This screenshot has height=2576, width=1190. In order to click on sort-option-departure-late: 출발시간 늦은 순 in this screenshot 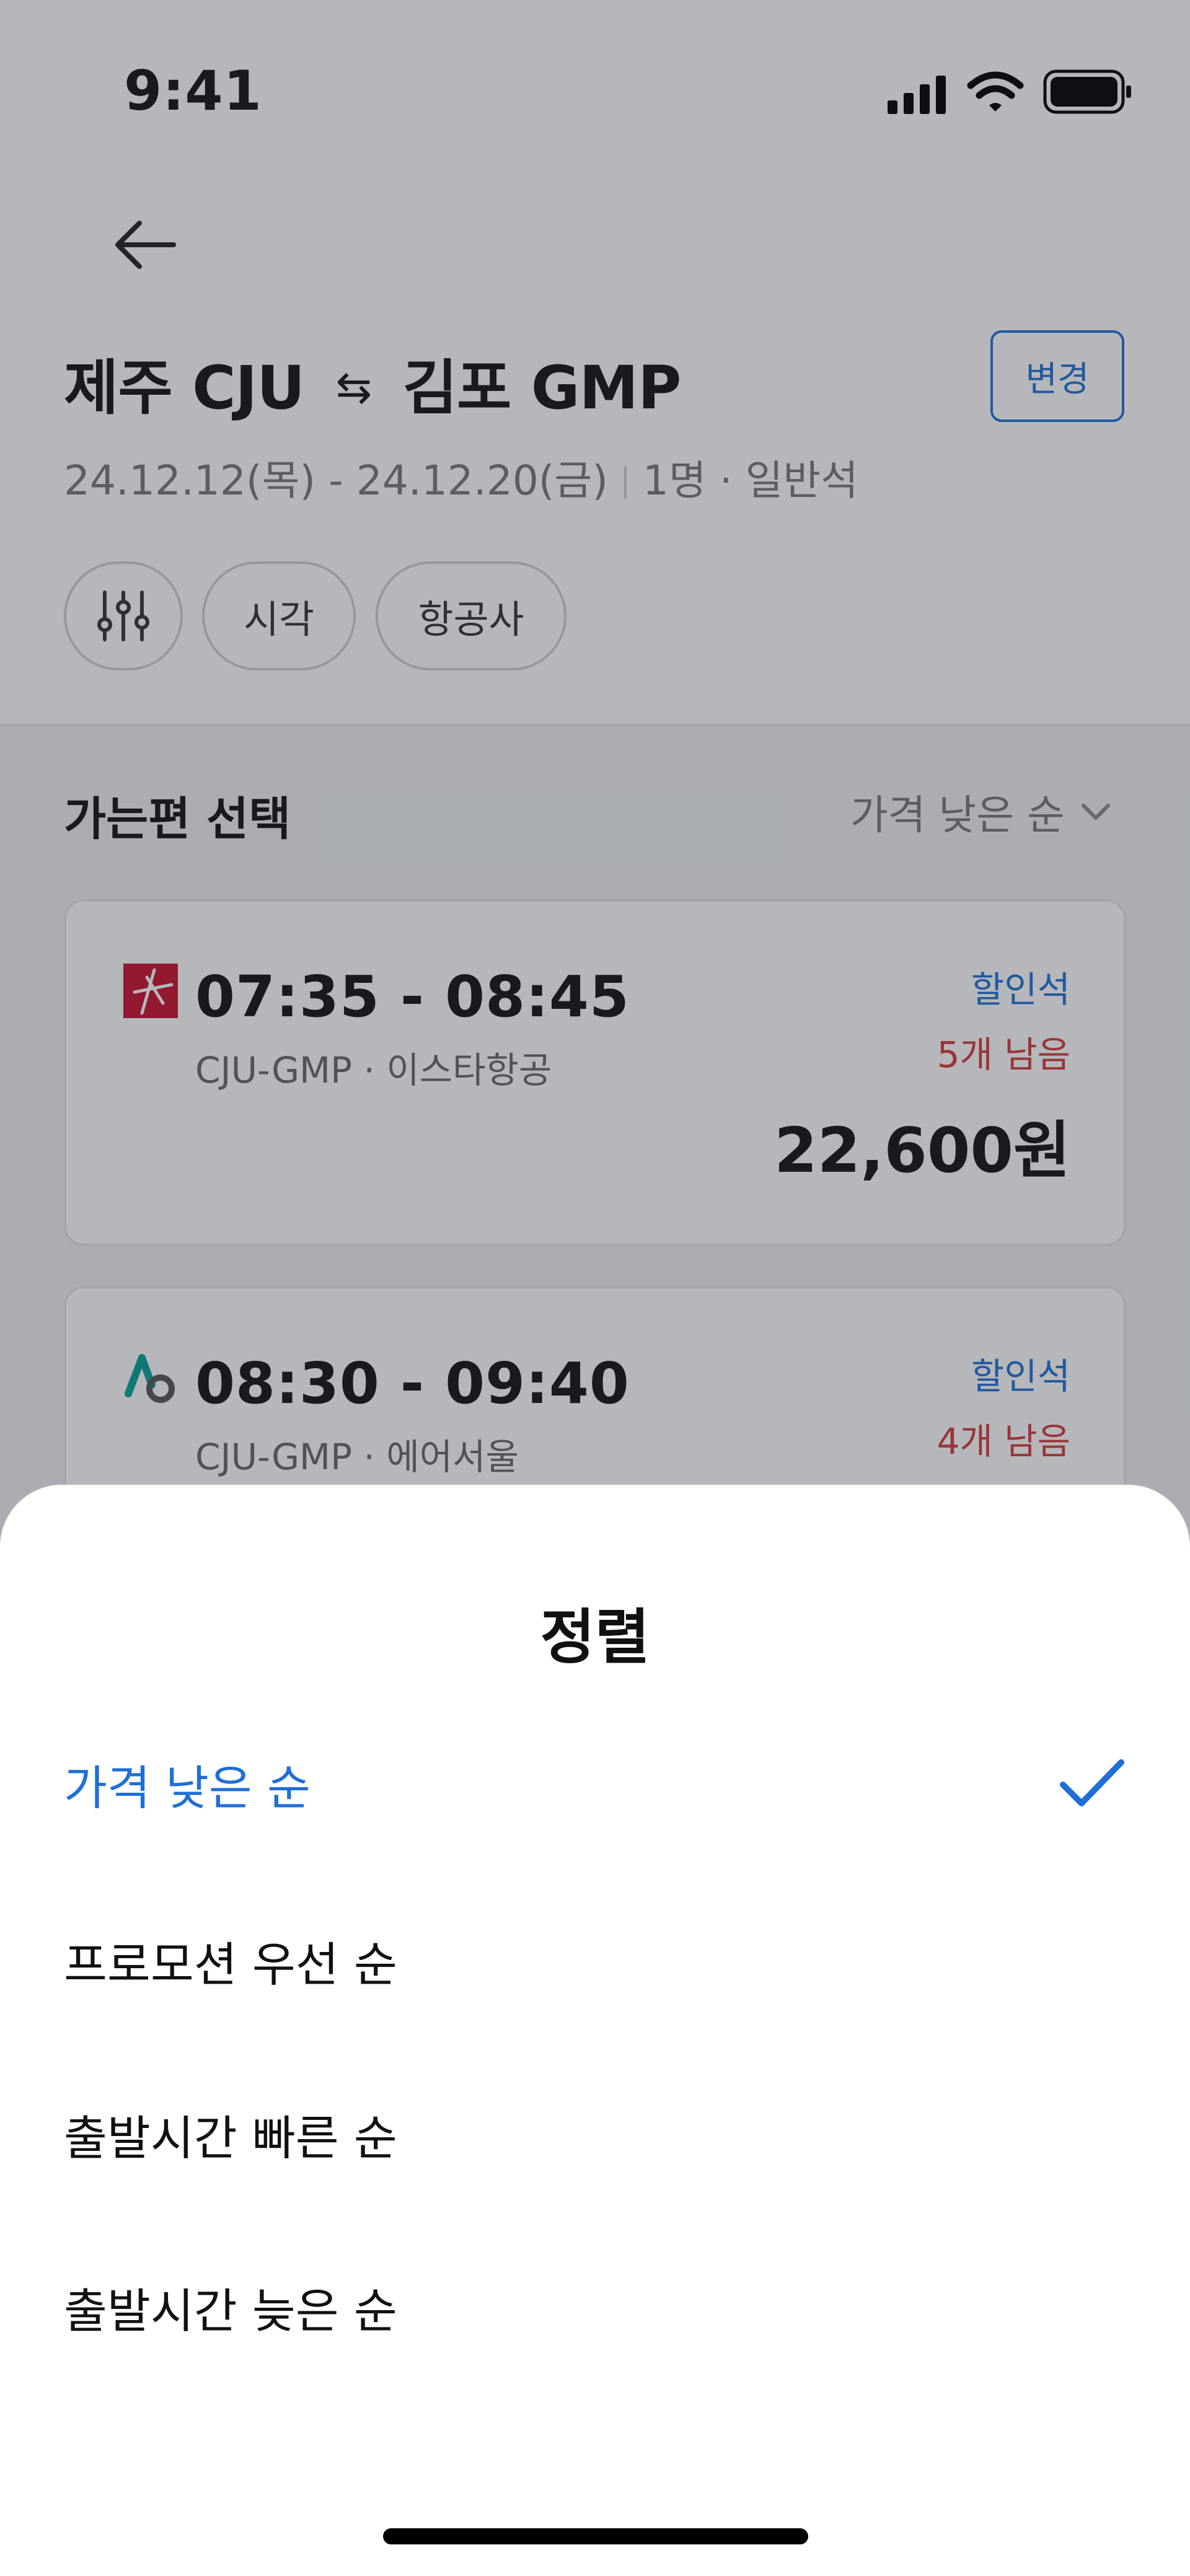, I will do `click(595, 2307)`.